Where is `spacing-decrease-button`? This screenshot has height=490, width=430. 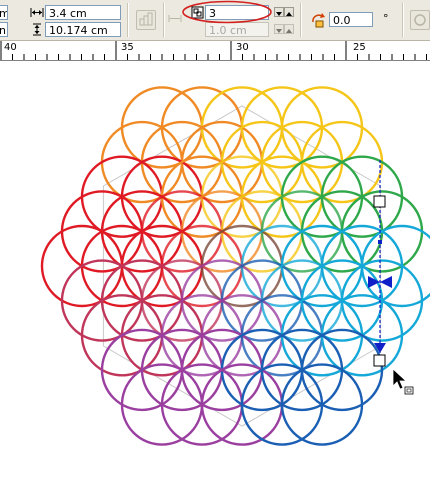 spacing-decrease-button is located at coordinates (279, 29).